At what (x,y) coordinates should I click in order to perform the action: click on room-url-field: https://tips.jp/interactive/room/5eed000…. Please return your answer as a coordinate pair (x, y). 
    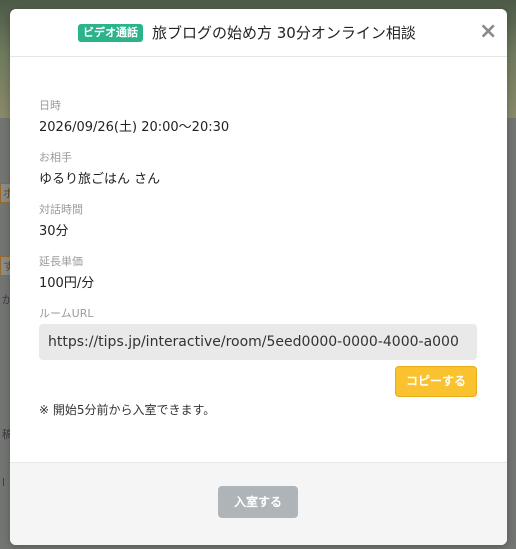
    Looking at the image, I should click on (258, 342).